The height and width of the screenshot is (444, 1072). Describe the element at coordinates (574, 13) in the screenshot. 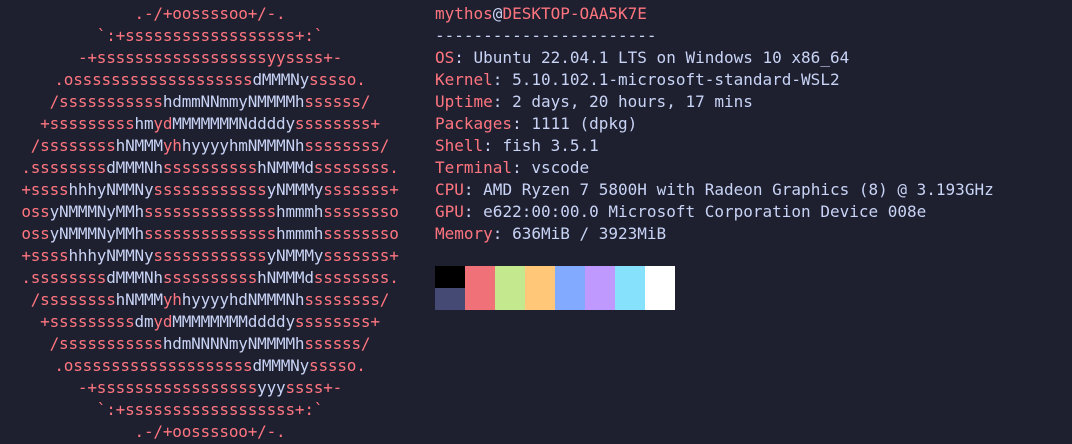

I see `hostname: DESKTOP-OAA5K7E` at that location.